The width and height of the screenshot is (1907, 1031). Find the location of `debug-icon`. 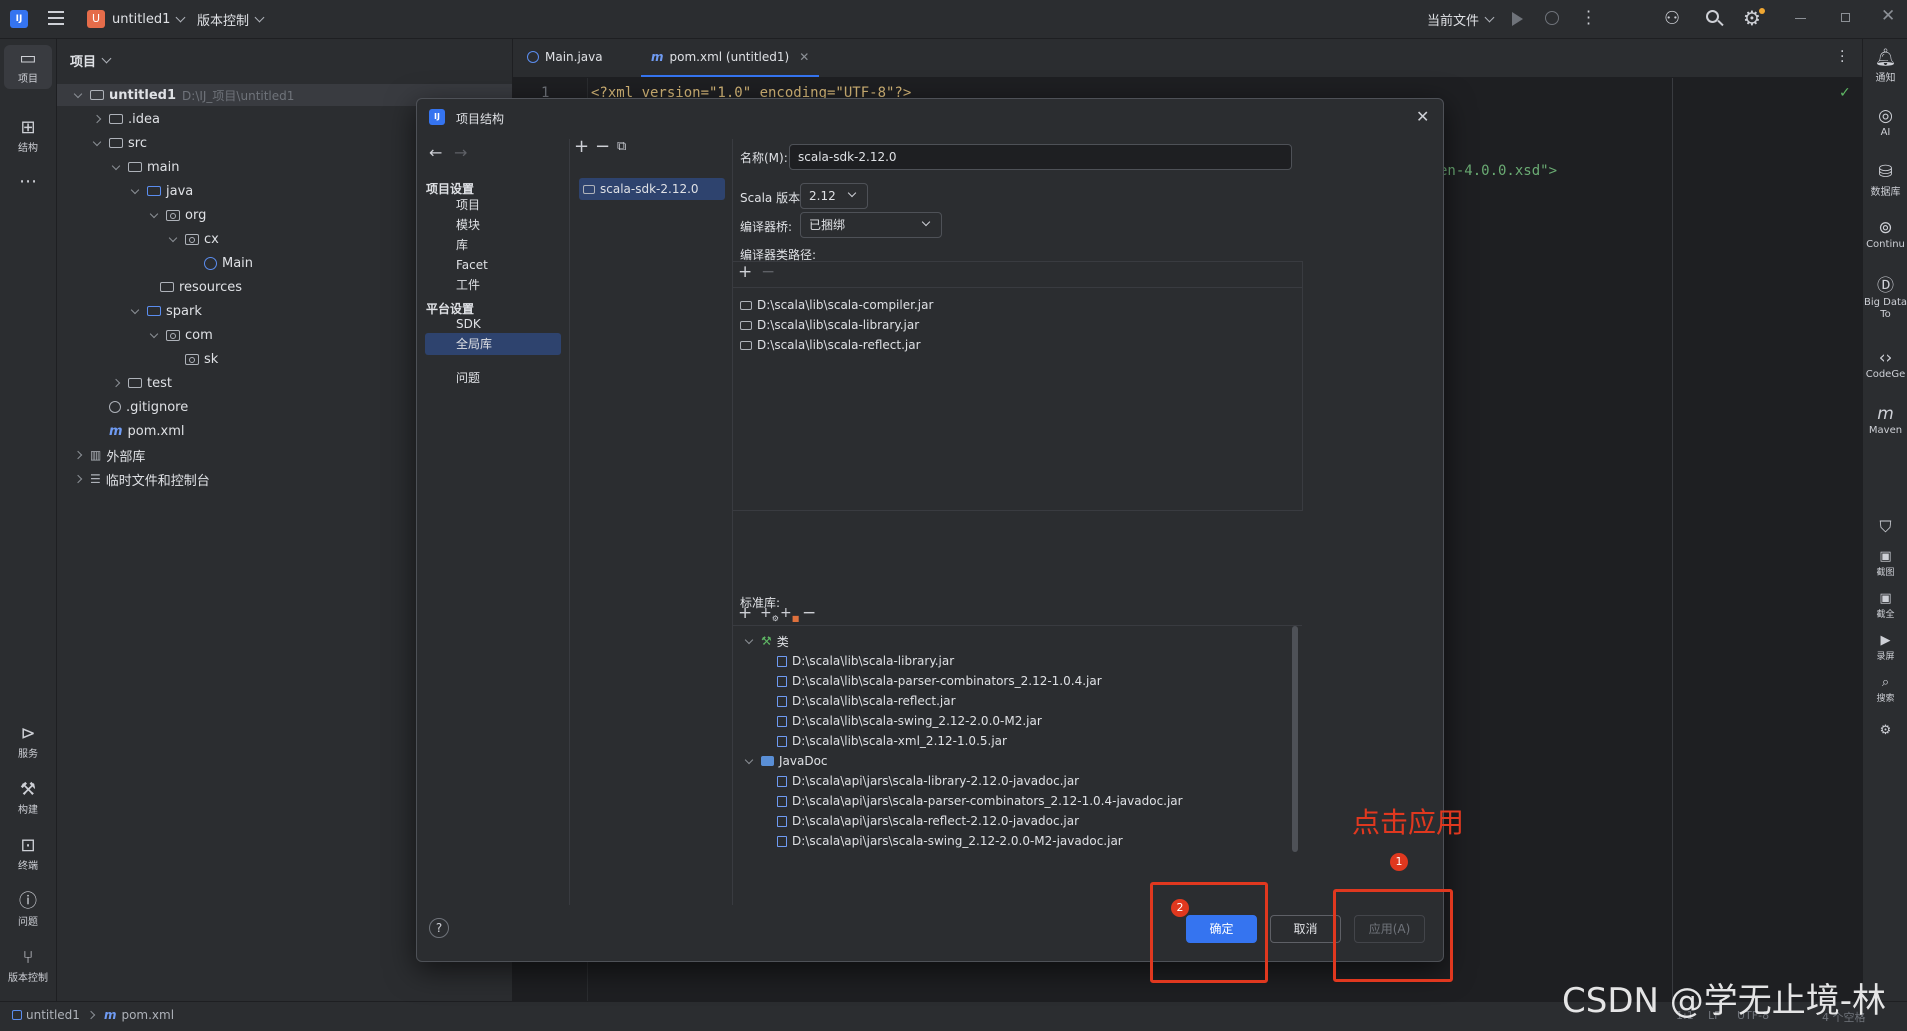

debug-icon is located at coordinates (1552, 18).